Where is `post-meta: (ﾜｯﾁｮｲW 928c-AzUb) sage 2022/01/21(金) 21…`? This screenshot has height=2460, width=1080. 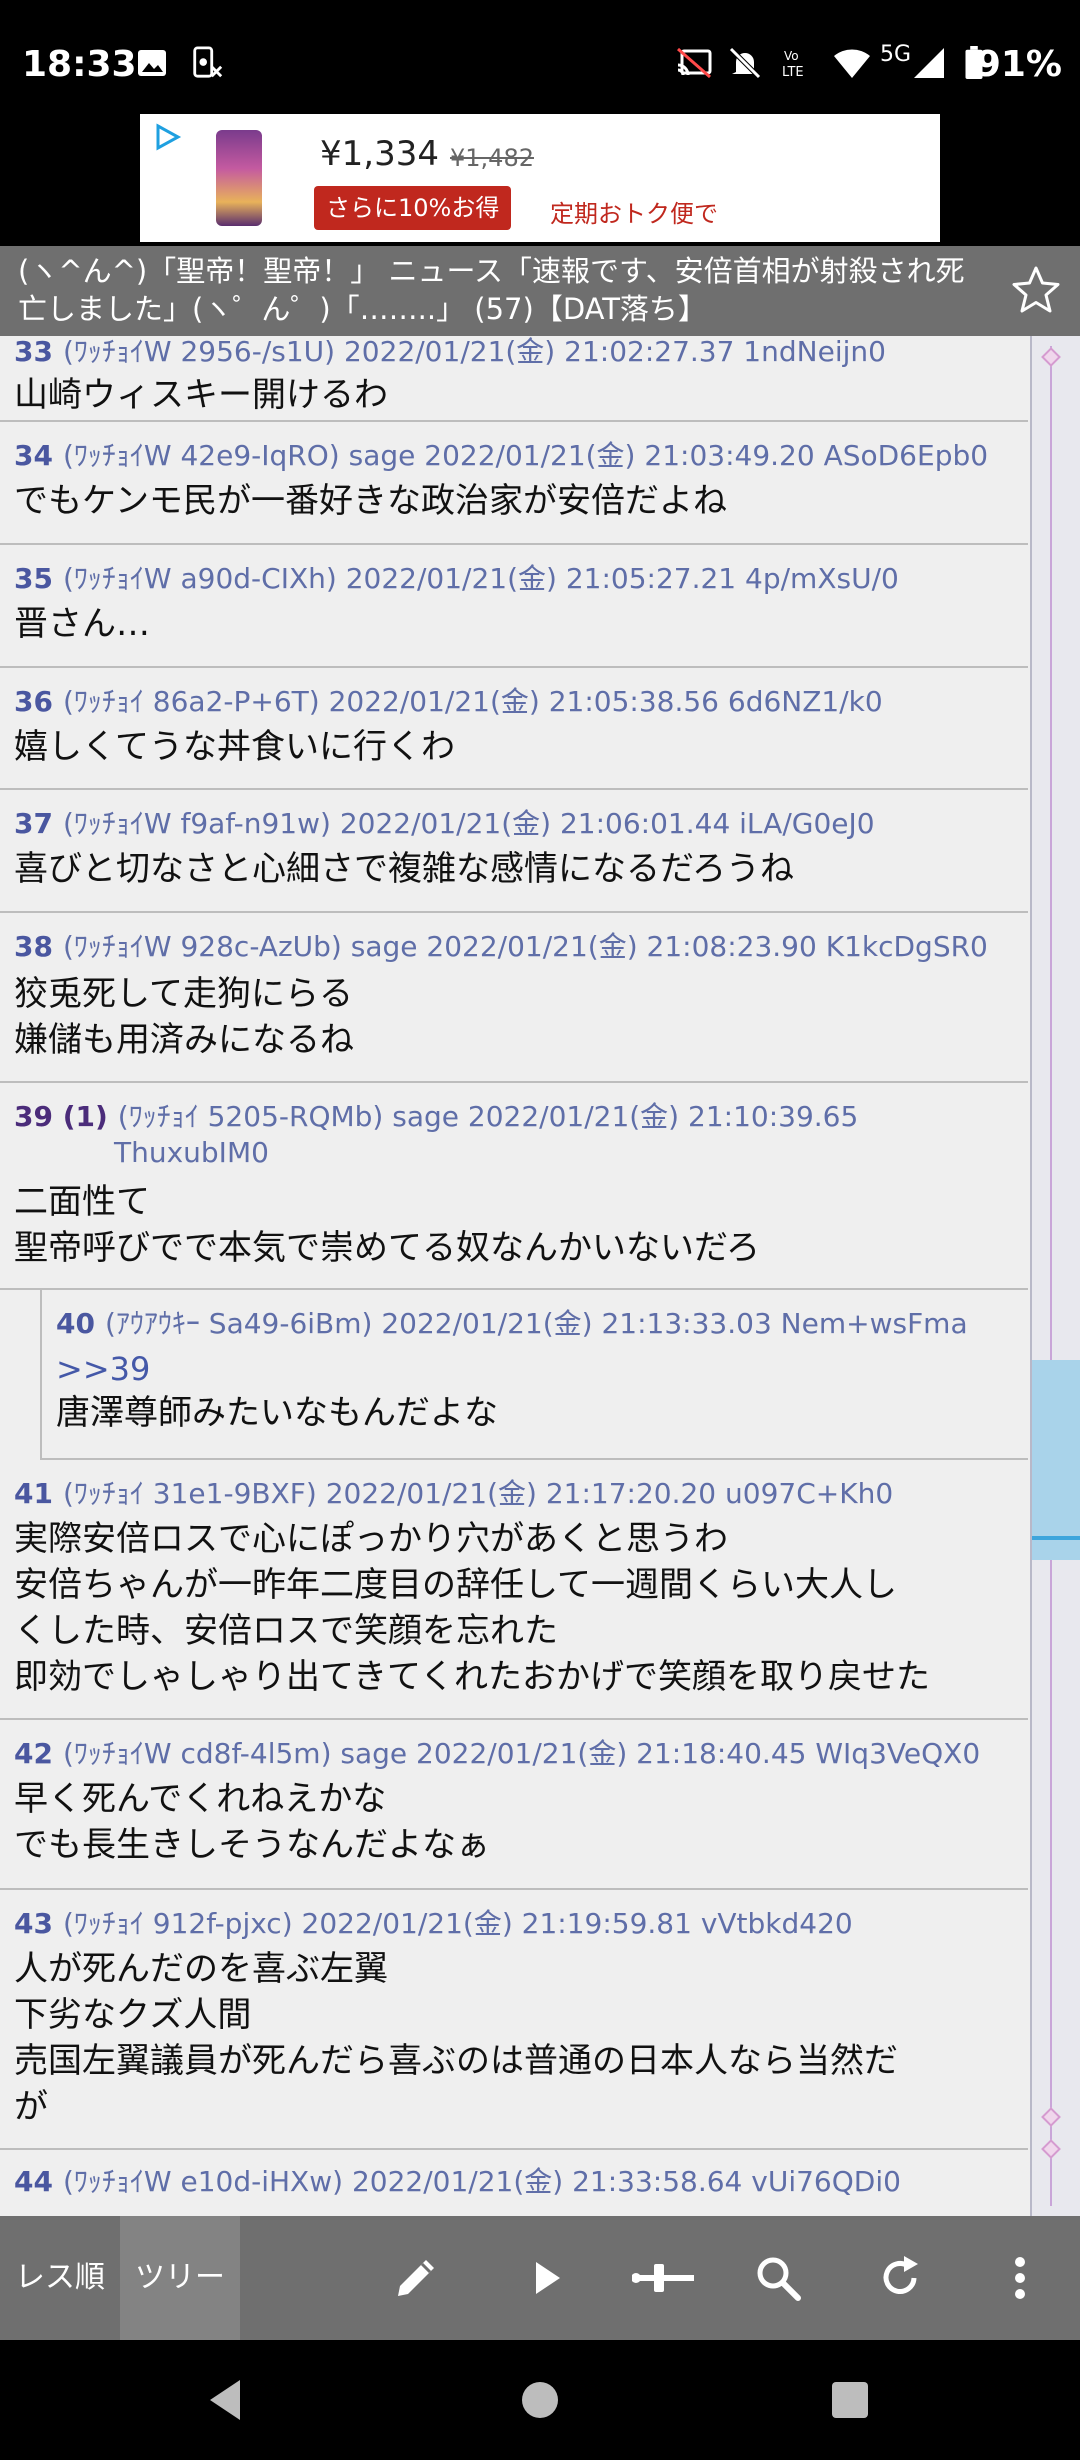
post-meta: (ﾜｯﾁｮｲW 928c-AzUb) sage 2022/01/21(金) 21… is located at coordinates (525, 946).